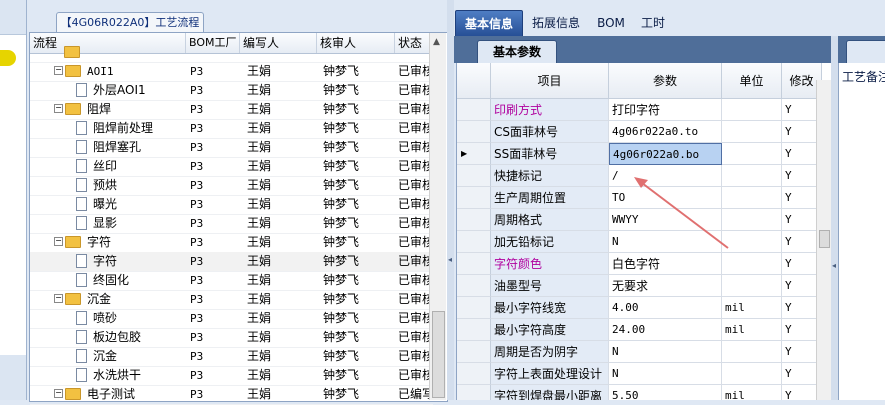 This screenshot has width=885, height=405. Describe the element at coordinates (665, 308) in the screenshot. I see `param-value-cell: 4.00` at that location.